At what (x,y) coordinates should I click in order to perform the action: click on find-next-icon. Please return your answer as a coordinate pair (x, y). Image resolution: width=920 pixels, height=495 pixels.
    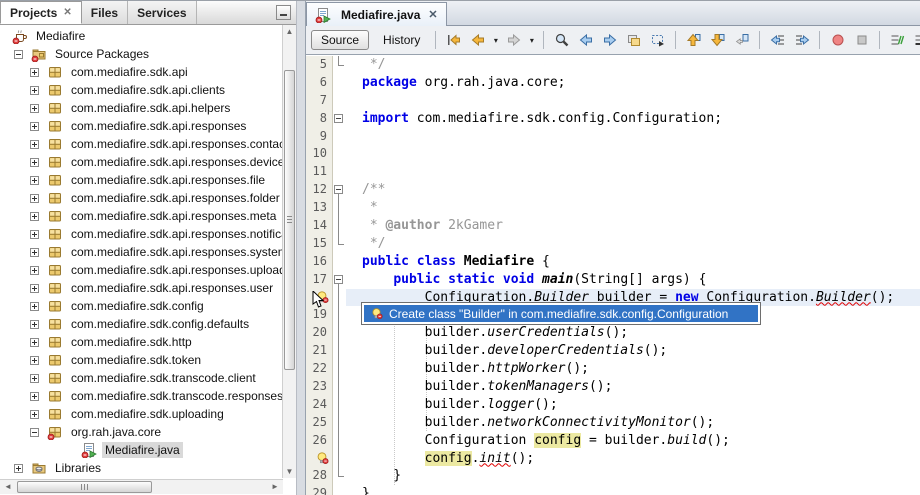
    Looking at the image, I should click on (609, 40).